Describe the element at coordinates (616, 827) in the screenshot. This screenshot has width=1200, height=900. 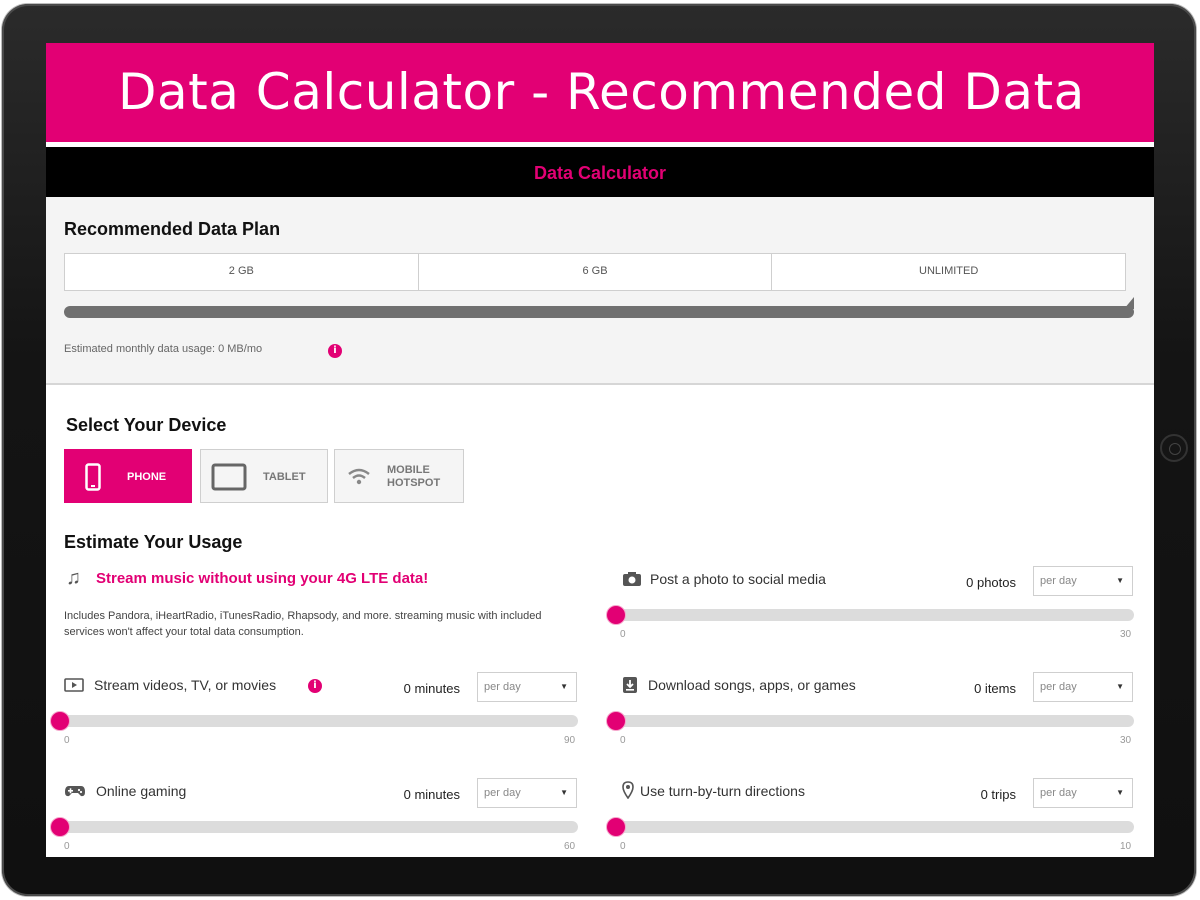
I see `directions-slider-thumb` at that location.